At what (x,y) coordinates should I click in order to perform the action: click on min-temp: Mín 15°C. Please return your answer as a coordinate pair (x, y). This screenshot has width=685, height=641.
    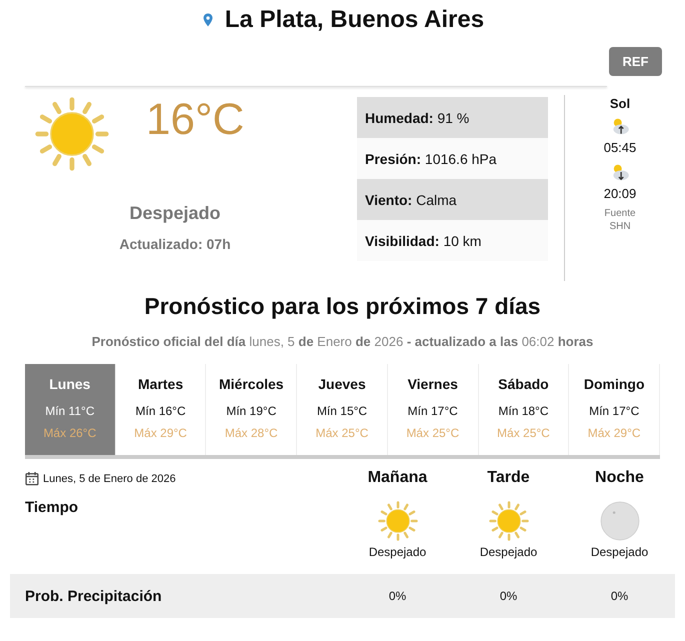
    Looking at the image, I should click on (342, 411).